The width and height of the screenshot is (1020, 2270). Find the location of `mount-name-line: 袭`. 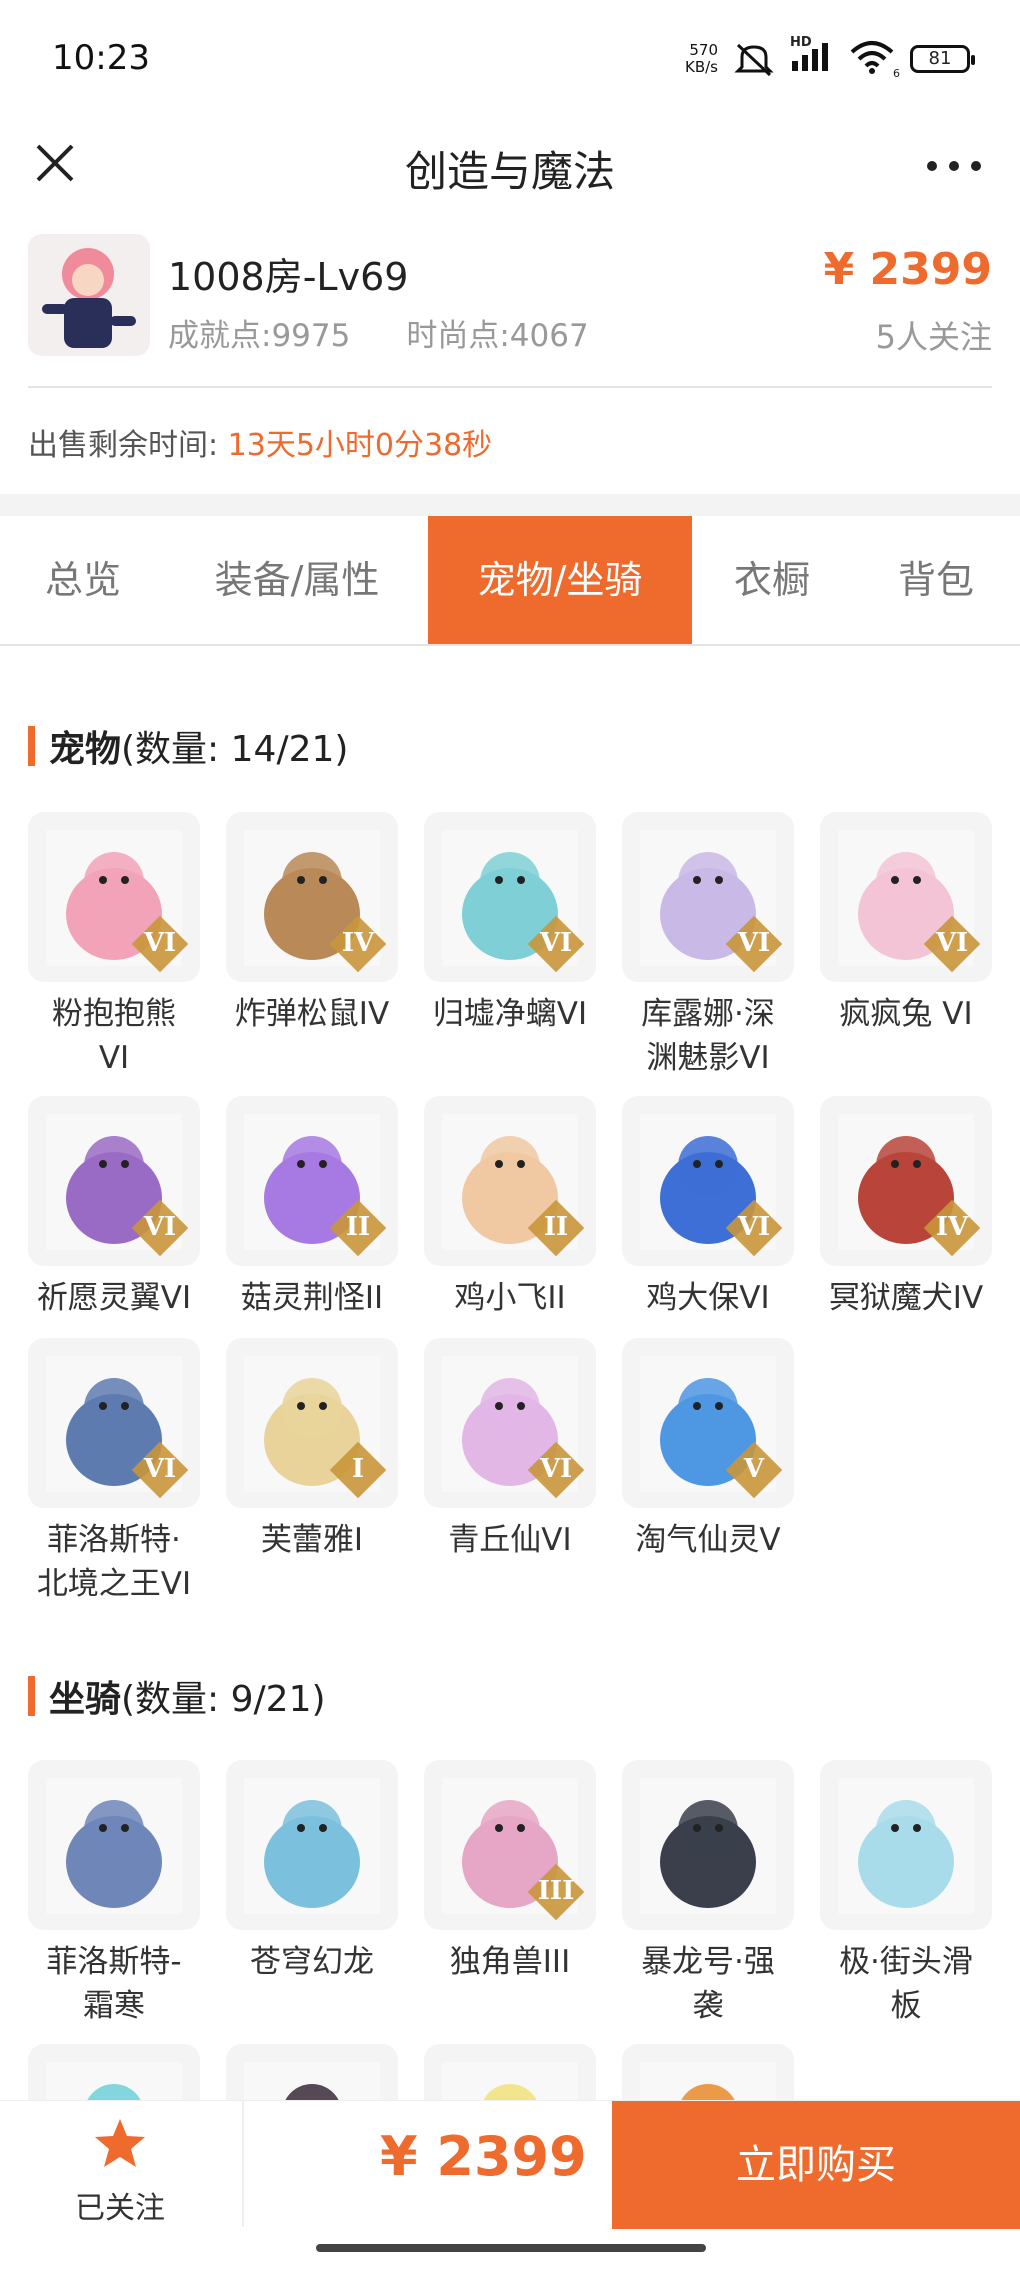

mount-name-line: 袭 is located at coordinates (708, 2006).